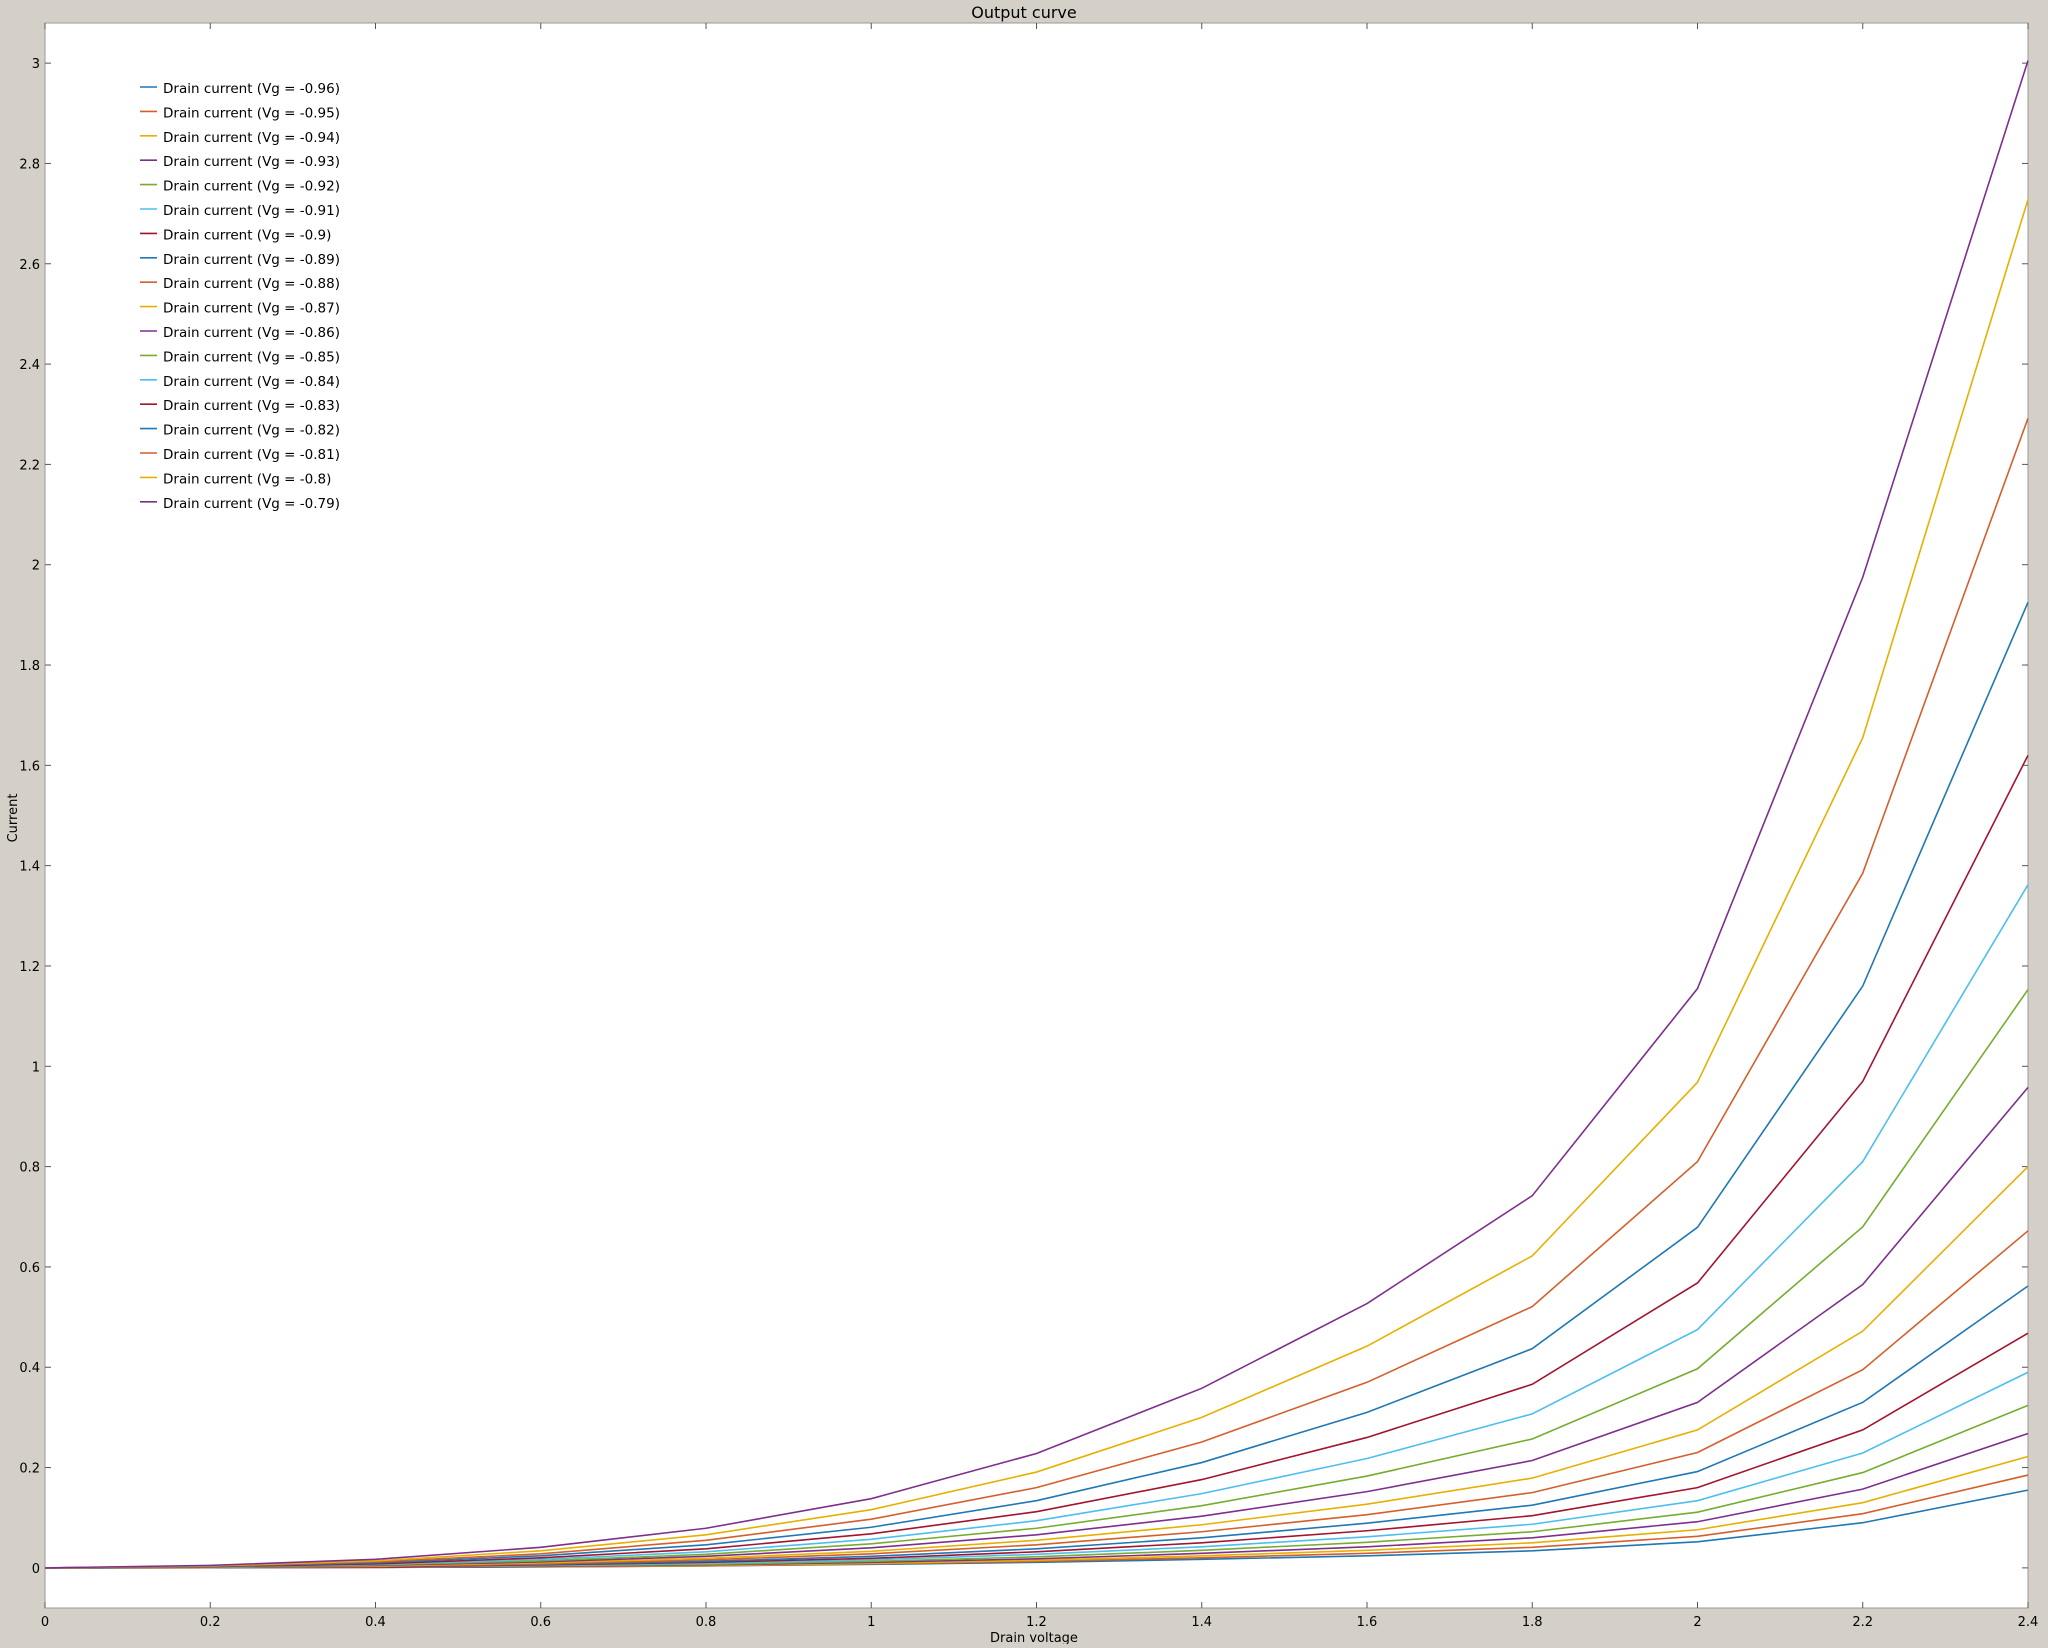  I want to click on legend-label: Drain current (Vg = -0.95), so click(251, 113).